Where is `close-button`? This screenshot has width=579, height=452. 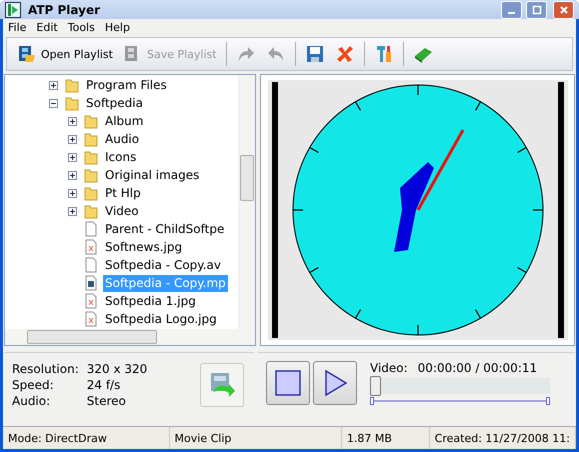
close-button is located at coordinates (563, 9).